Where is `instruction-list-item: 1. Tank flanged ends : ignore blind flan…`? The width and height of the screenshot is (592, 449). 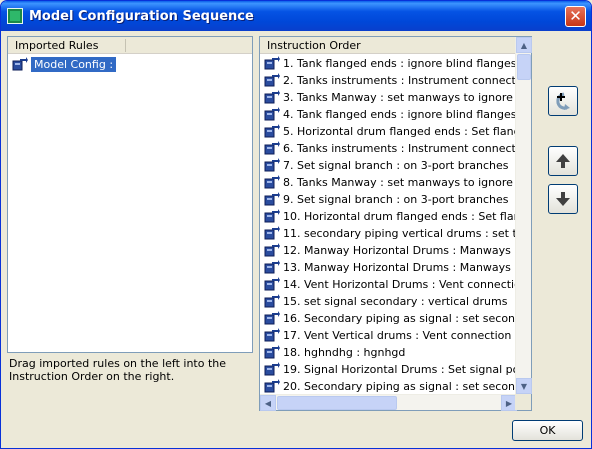
instruction-list-item: 1. Tank flanged ends : ignore blind flan… is located at coordinates (388, 63).